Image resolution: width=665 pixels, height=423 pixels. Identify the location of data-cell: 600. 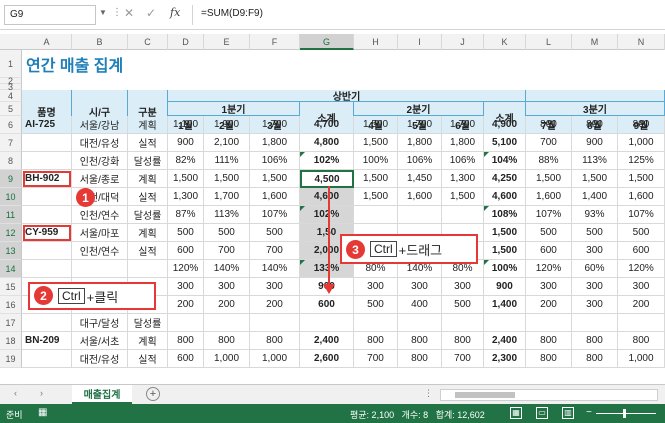
(549, 251).